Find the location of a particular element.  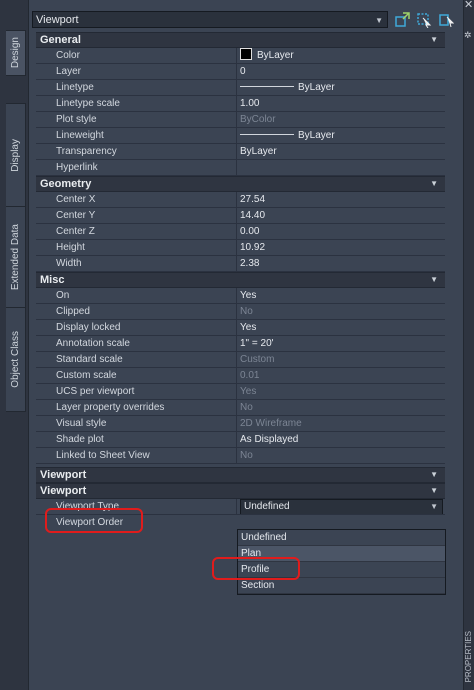

tab-design: Design is located at coordinates (16, 53).